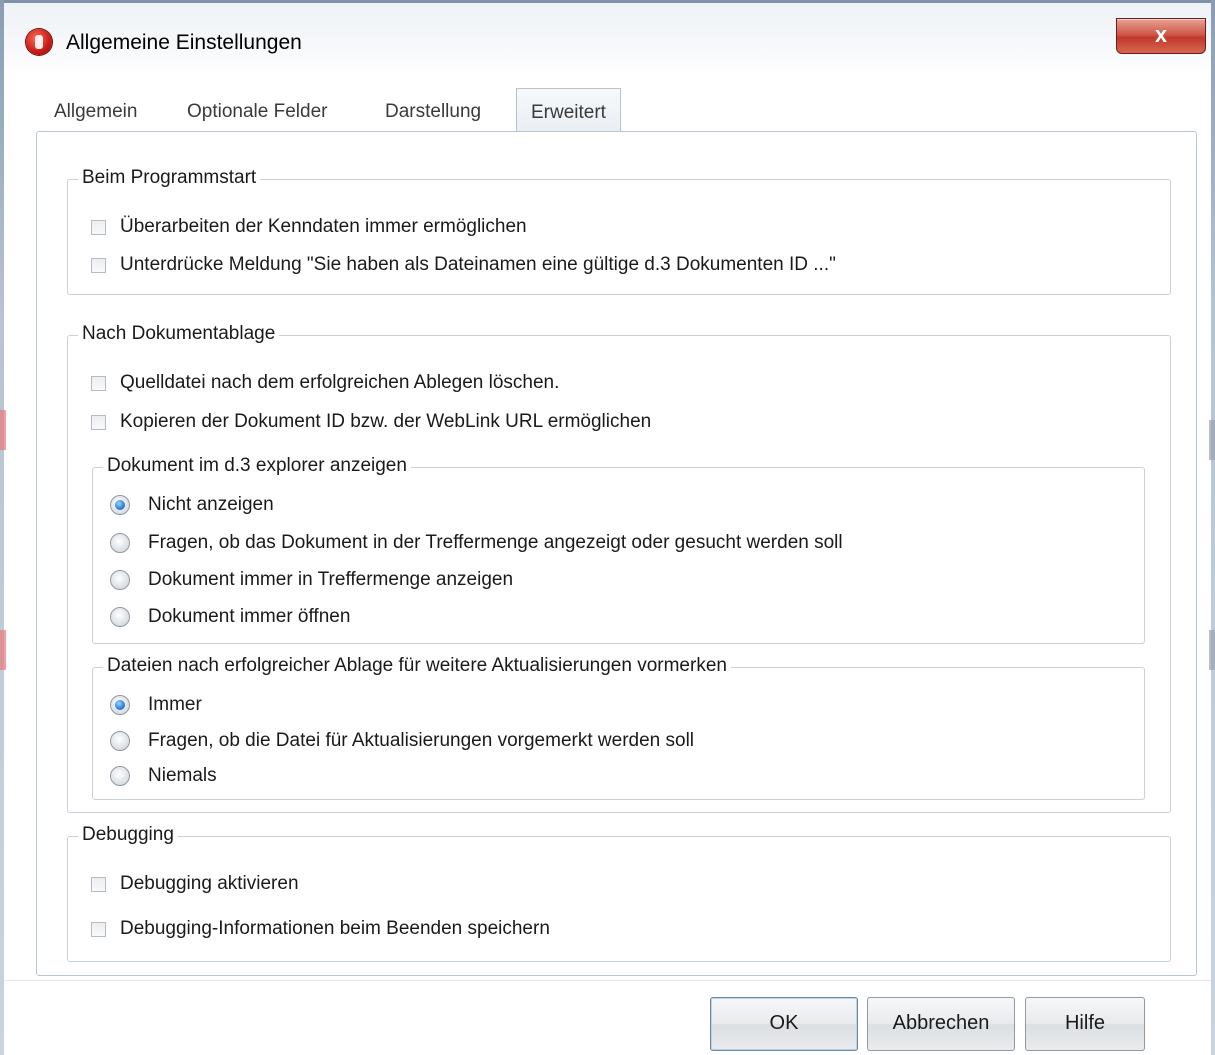 This screenshot has width=1215, height=1055. I want to click on radio-immer-treffermenge-row: Dokument immer in Treffermenge anzeigen, so click(311, 580).